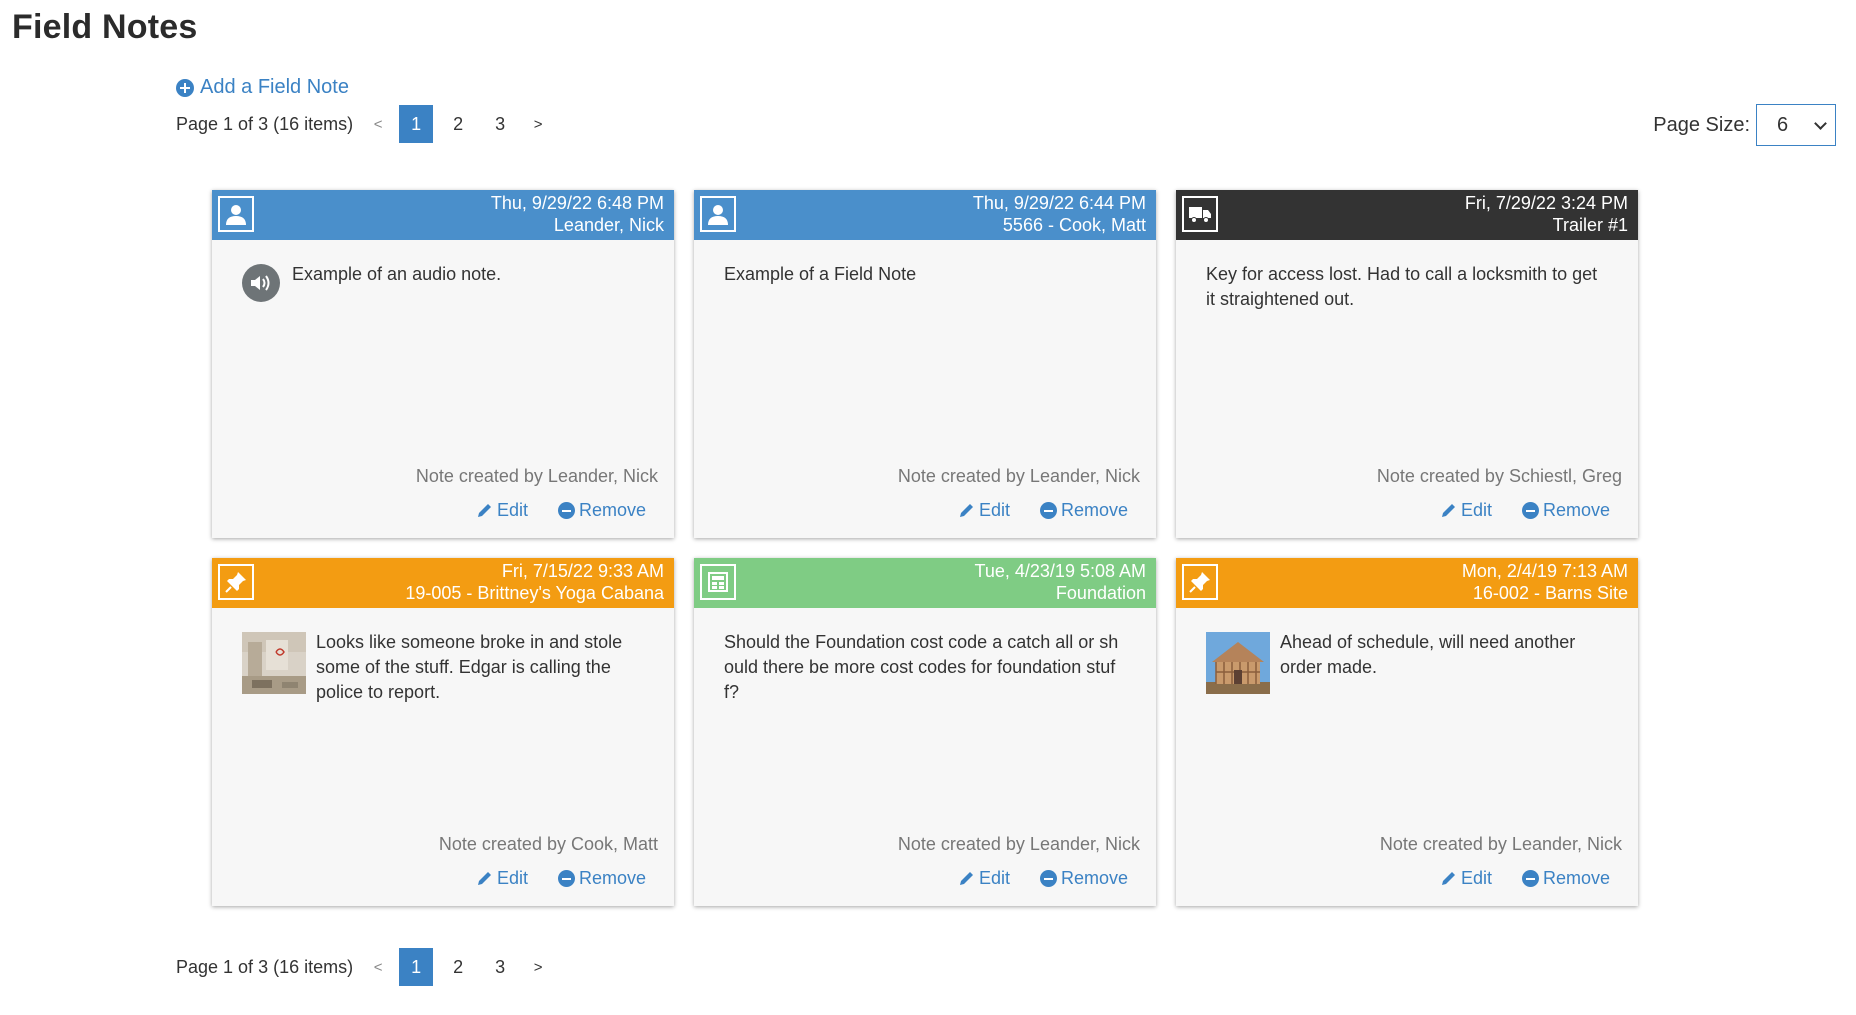  Describe the element at coordinates (1200, 214) in the screenshot. I see `truck-icon` at that location.